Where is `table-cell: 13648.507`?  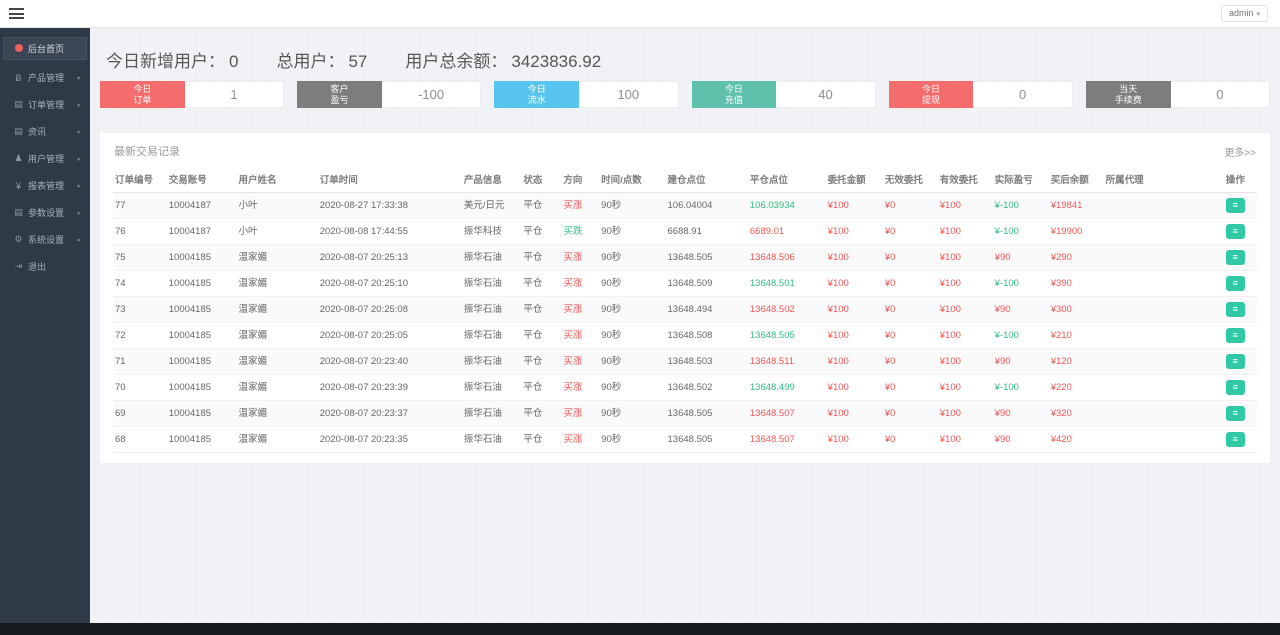
table-cell: 13648.507 is located at coordinates (786, 439).